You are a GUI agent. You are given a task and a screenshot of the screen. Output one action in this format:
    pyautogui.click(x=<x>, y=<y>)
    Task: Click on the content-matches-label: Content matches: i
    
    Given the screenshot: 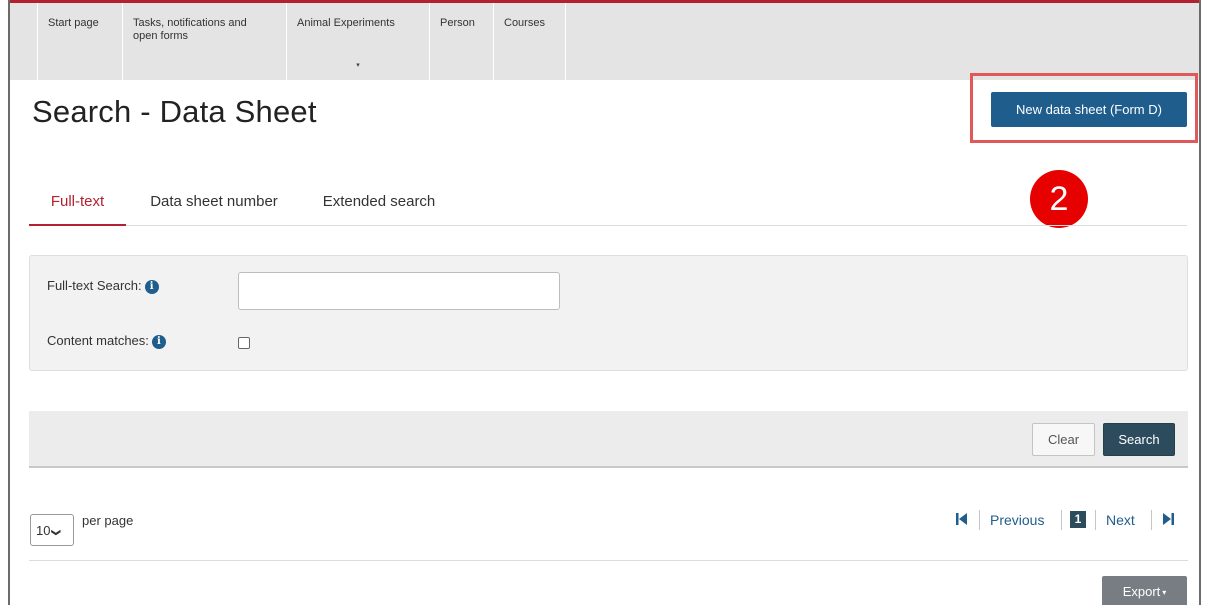 What is the action you would take?
    pyautogui.click(x=106, y=341)
    